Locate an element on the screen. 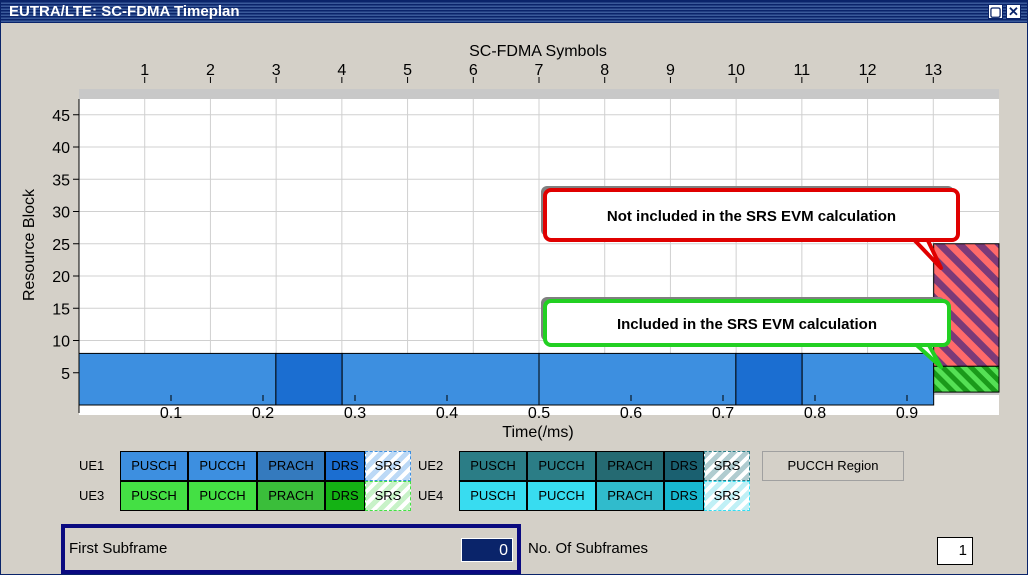  y-tick-label: 20 is located at coordinates (61, 277).